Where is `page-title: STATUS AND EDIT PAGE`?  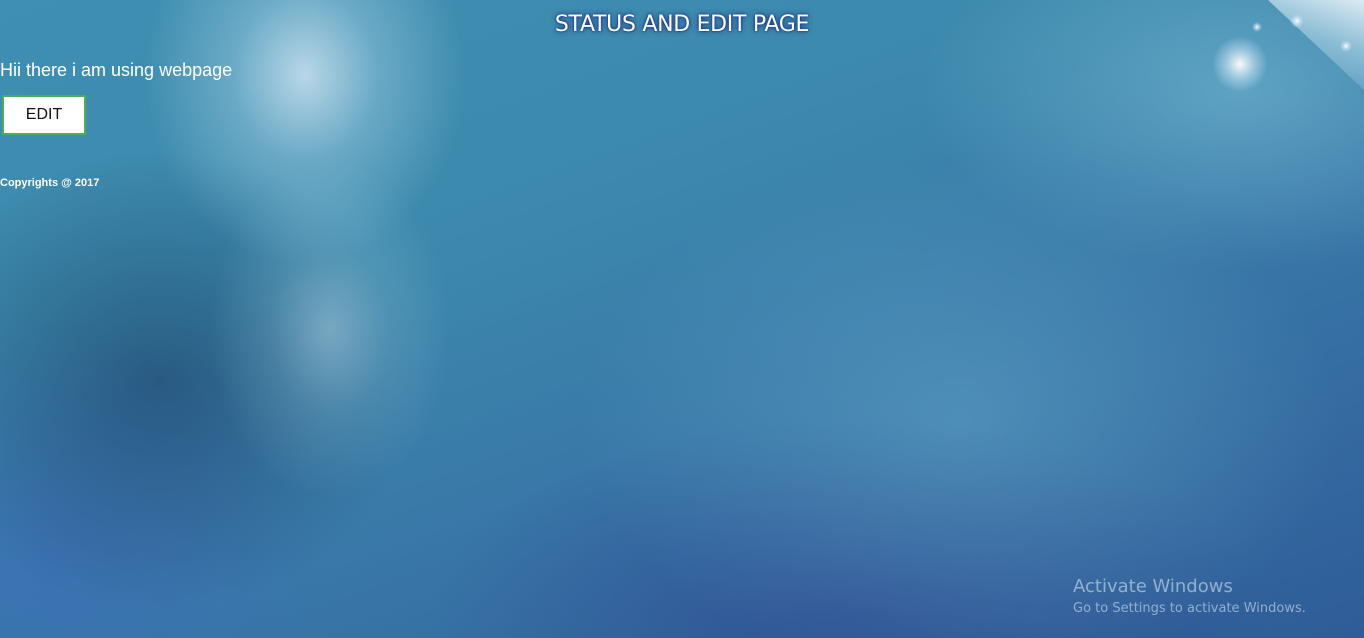 page-title: STATUS AND EDIT PAGE is located at coordinates (682, 24).